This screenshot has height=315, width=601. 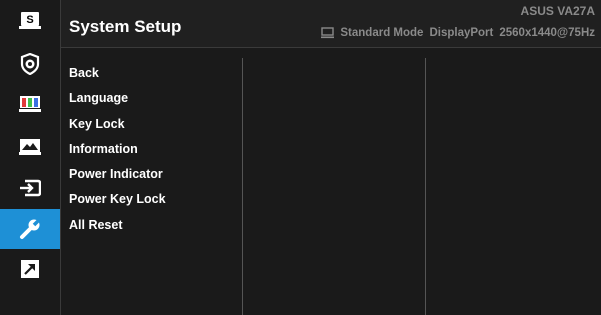 What do you see at coordinates (382, 33) in the screenshot?
I see `mode-label: Standard Mode` at bounding box center [382, 33].